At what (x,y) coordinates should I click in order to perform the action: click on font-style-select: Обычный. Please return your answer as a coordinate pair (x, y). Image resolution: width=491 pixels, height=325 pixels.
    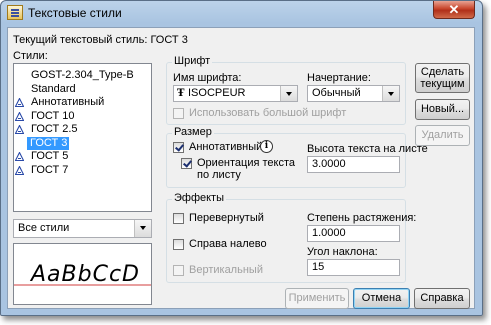
    Looking at the image, I should click on (353, 93).